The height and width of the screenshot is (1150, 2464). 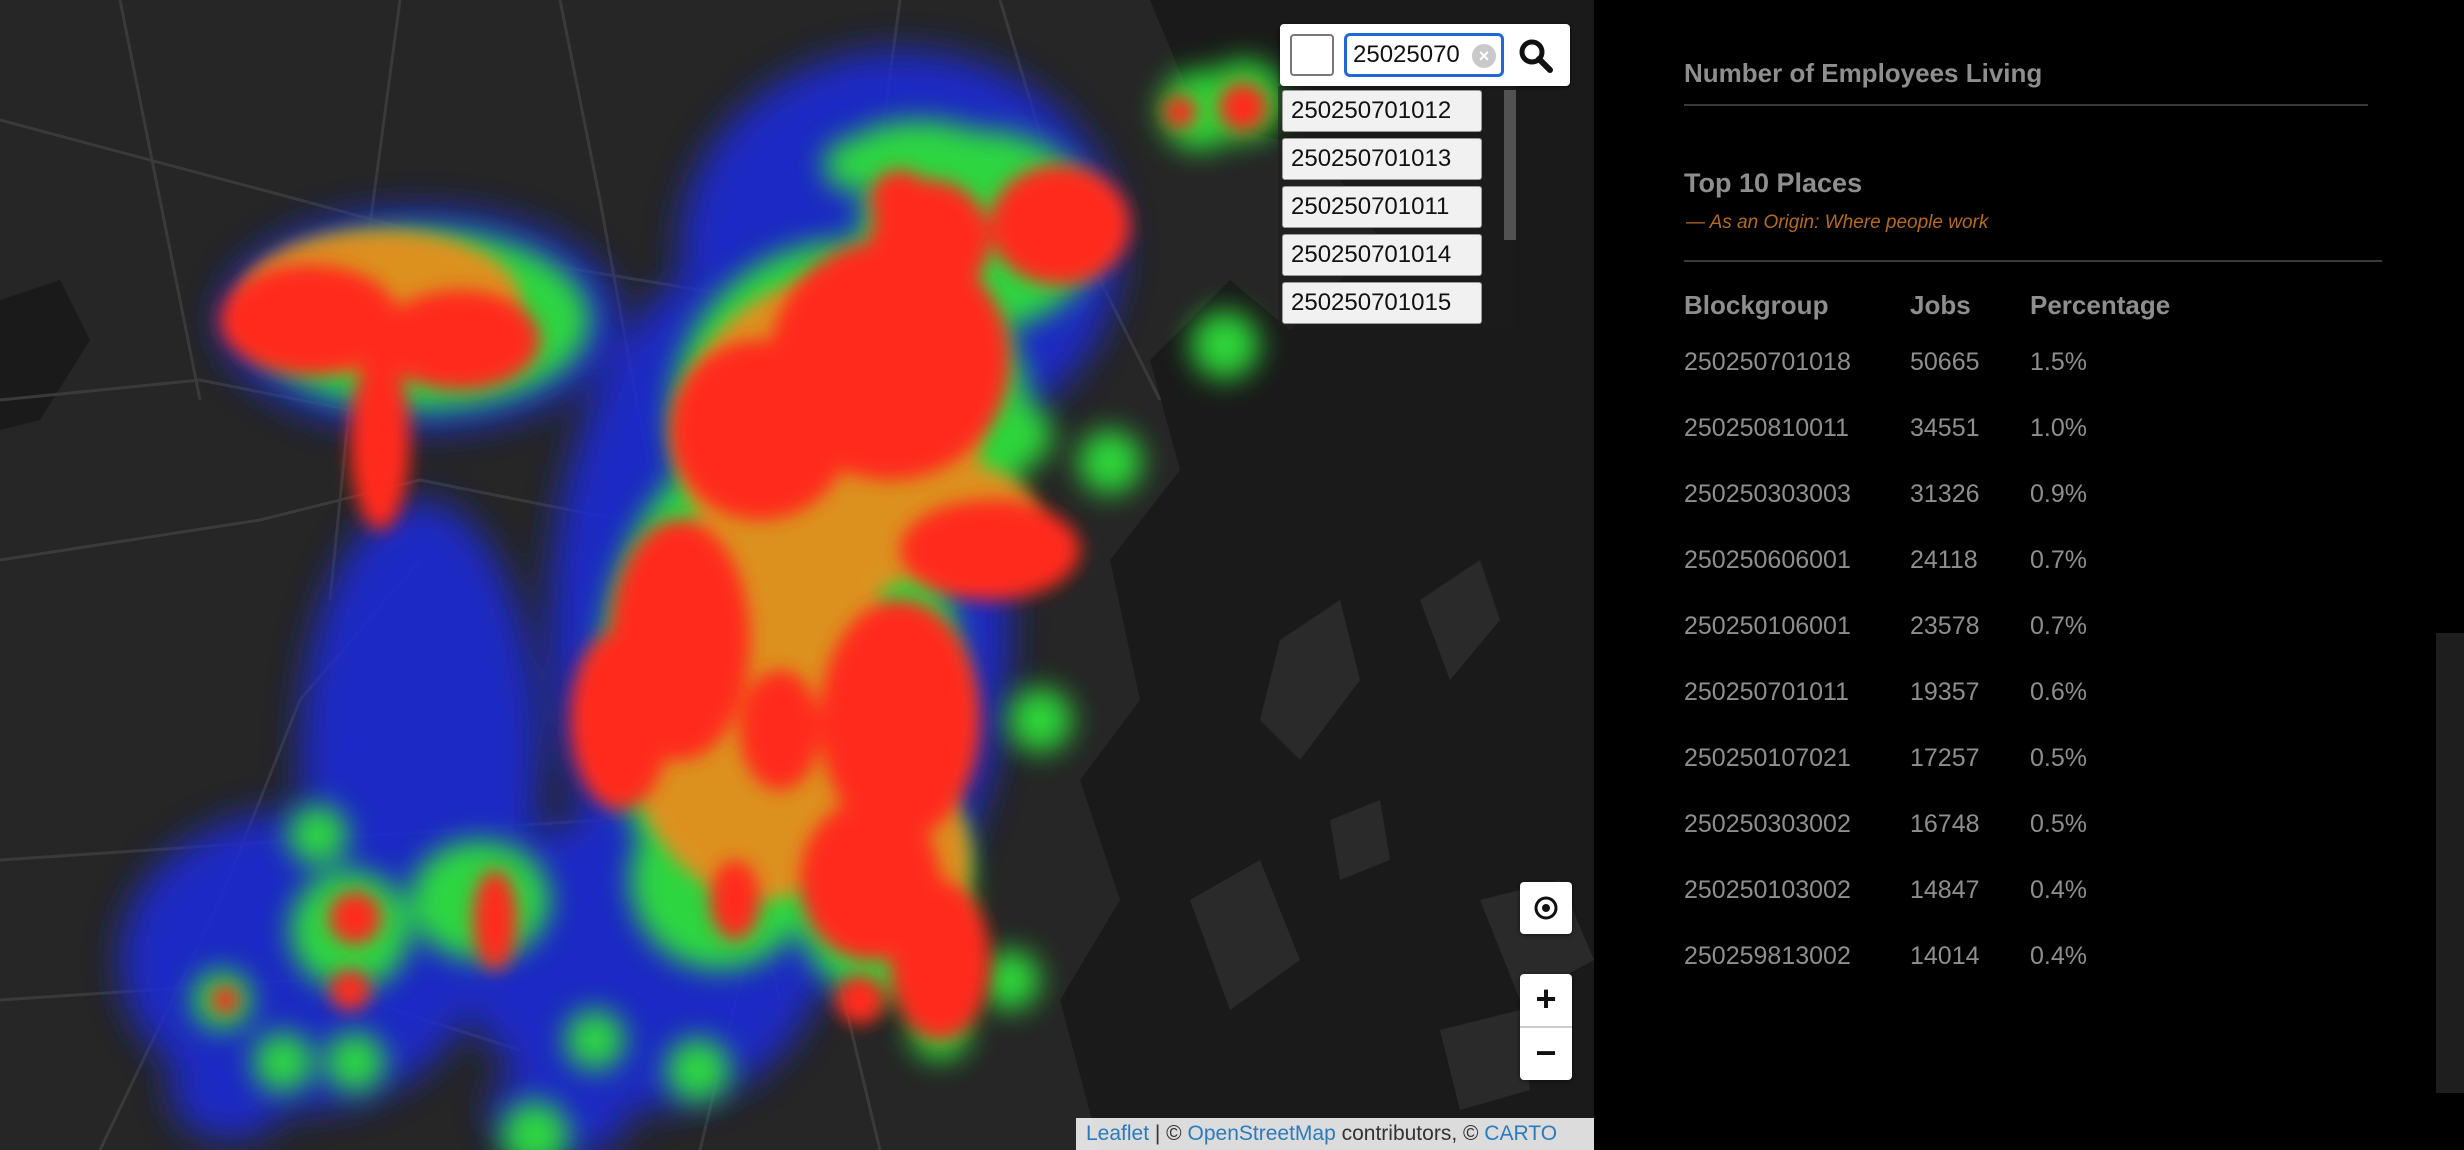 What do you see at coordinates (1767, 362) in the screenshot?
I see `row-blockgroup: 250250701018` at bounding box center [1767, 362].